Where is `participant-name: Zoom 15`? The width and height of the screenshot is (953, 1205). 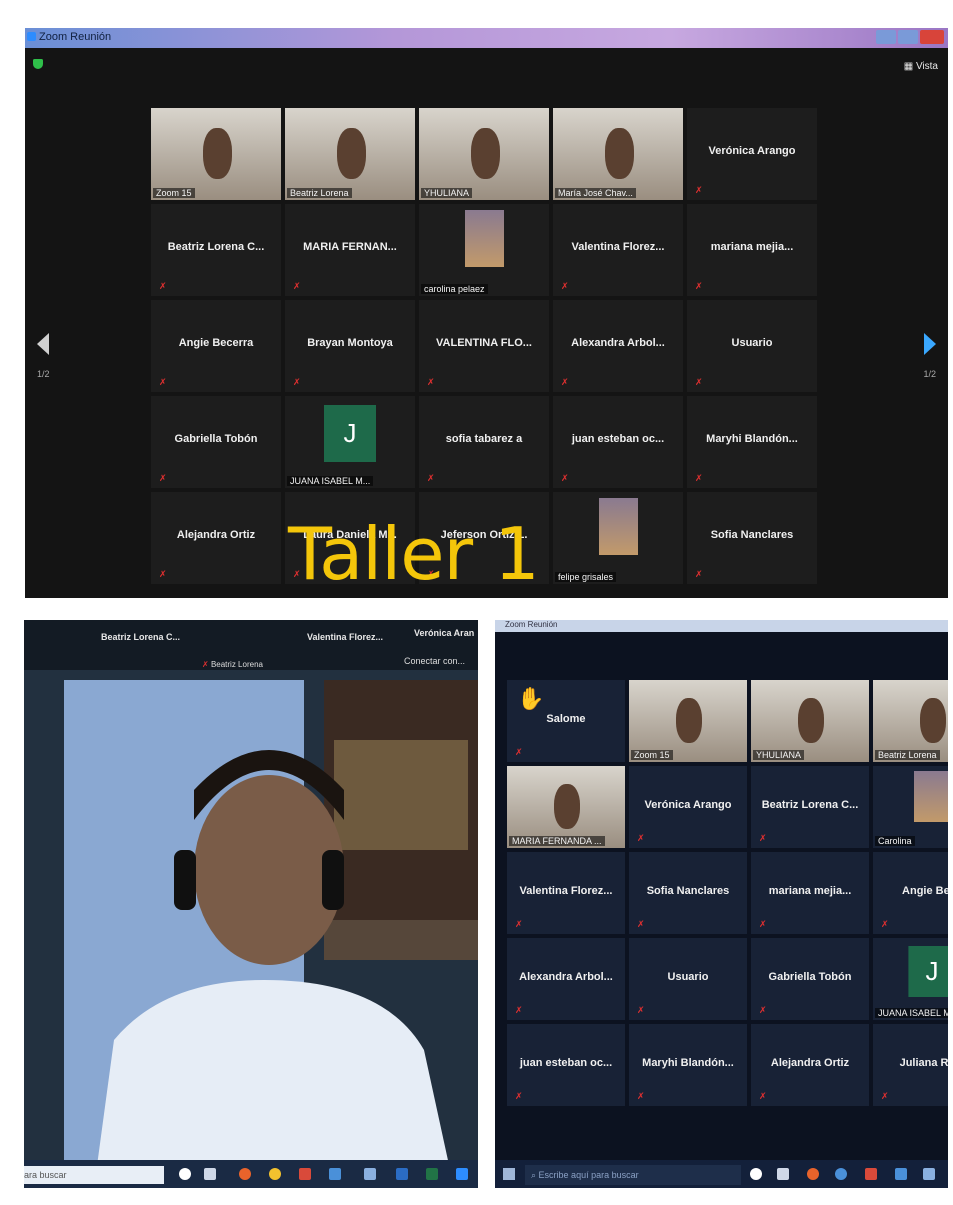 participant-name: Zoom 15 is located at coordinates (652, 755).